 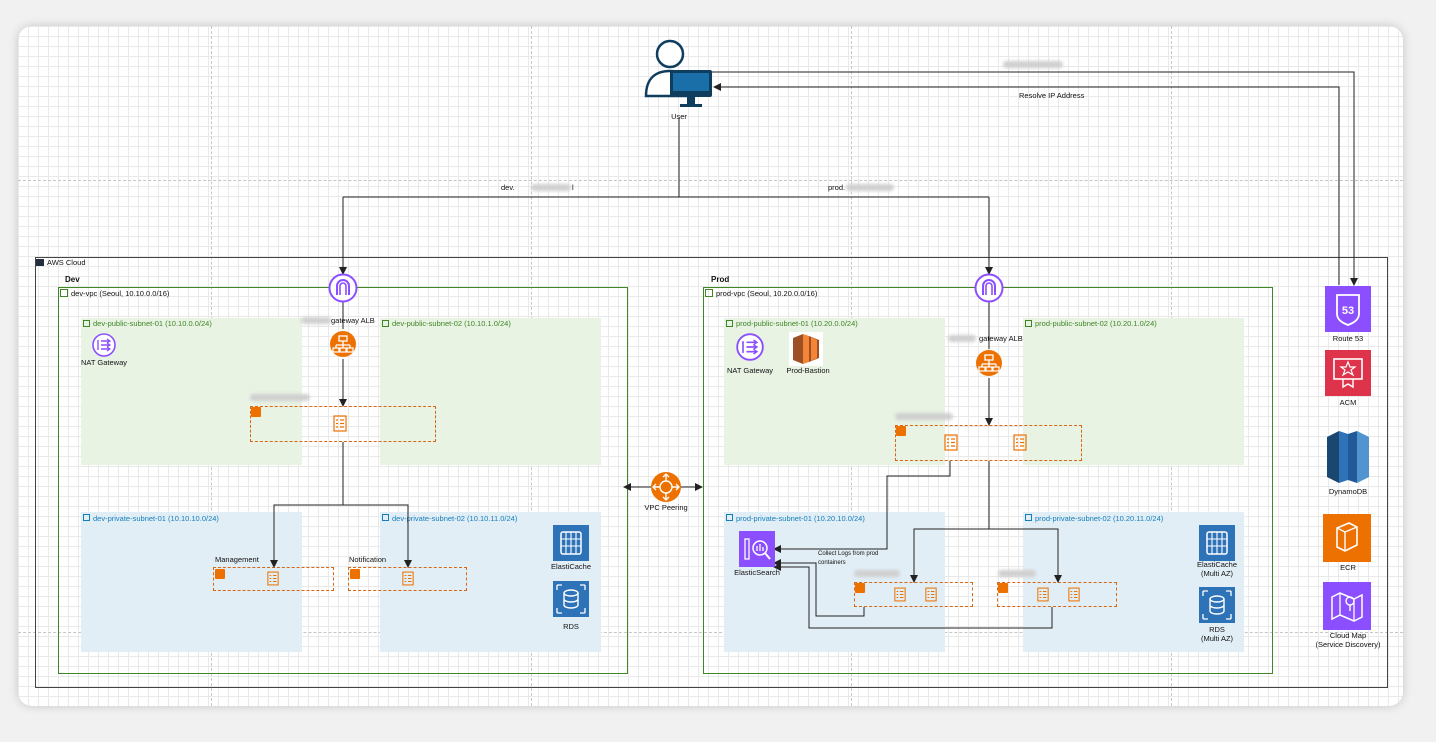 I want to click on prod-rds-multiaz: (Multi AZ), so click(x=1217, y=638).